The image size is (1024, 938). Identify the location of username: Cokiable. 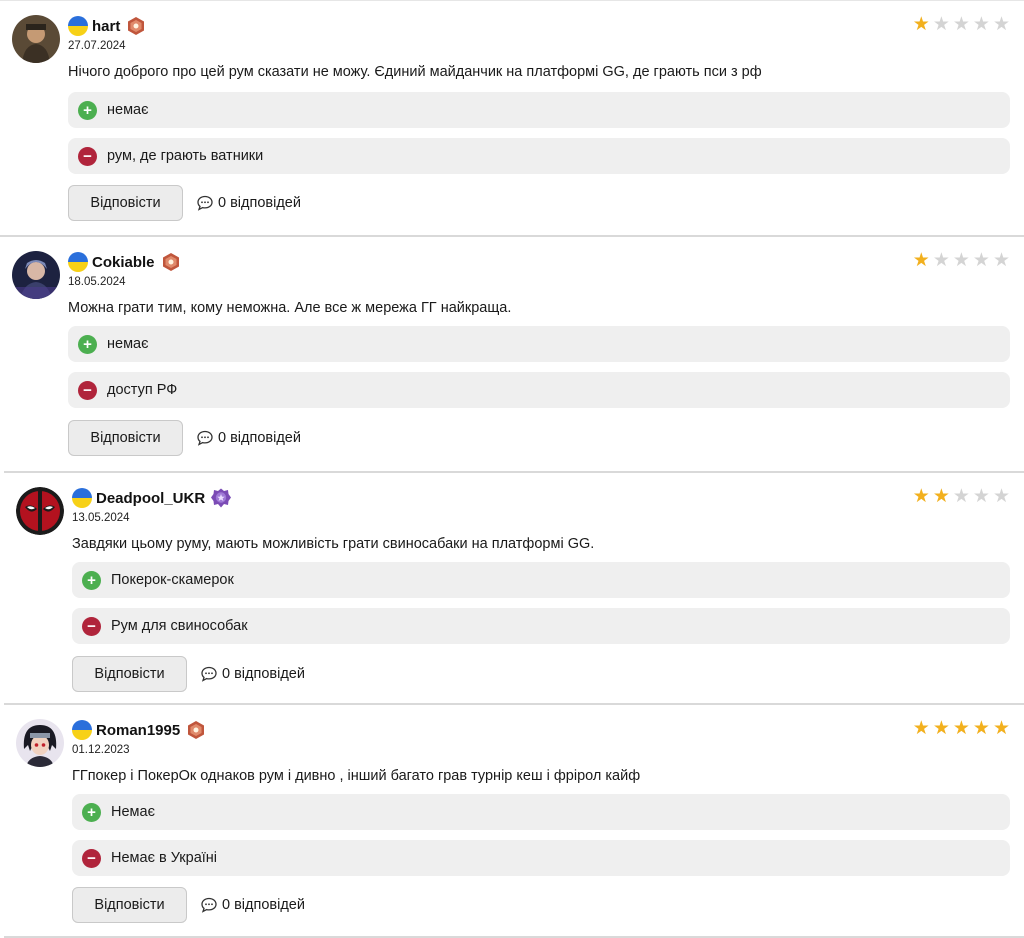
(123, 262).